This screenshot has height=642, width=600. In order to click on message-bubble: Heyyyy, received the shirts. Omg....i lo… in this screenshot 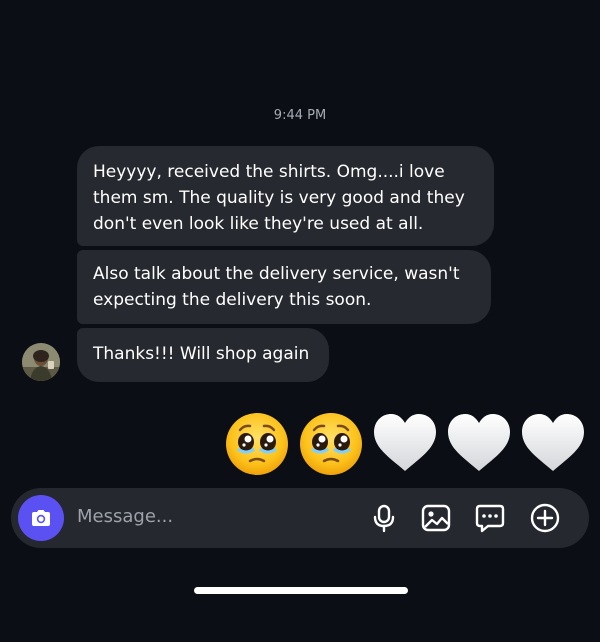, I will do `click(285, 196)`.